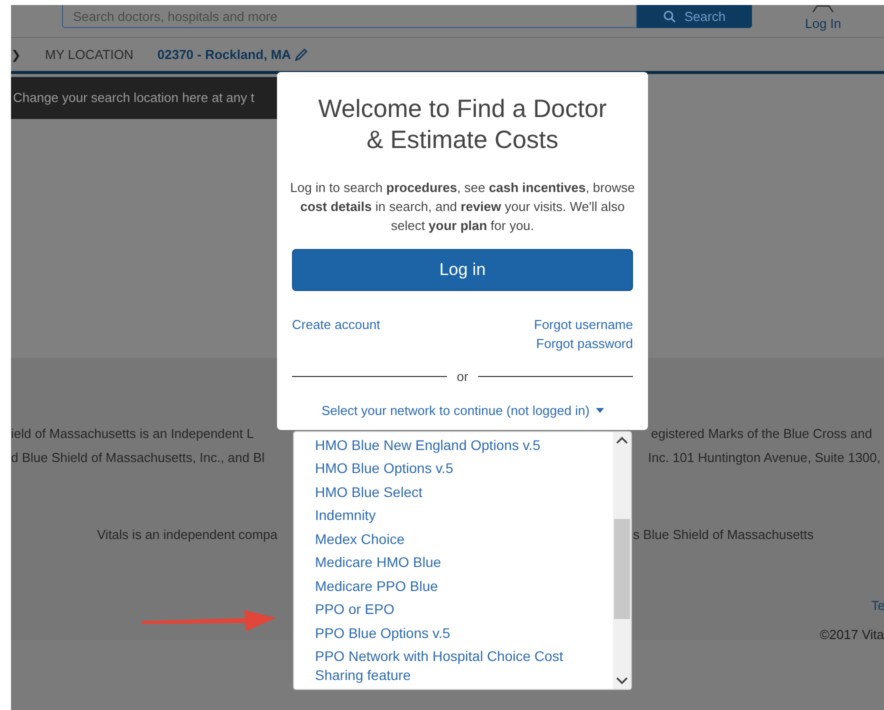 Image resolution: width=884 pixels, height=710 pixels. Describe the element at coordinates (622, 440) in the screenshot. I see `scroll-up-icon` at that location.